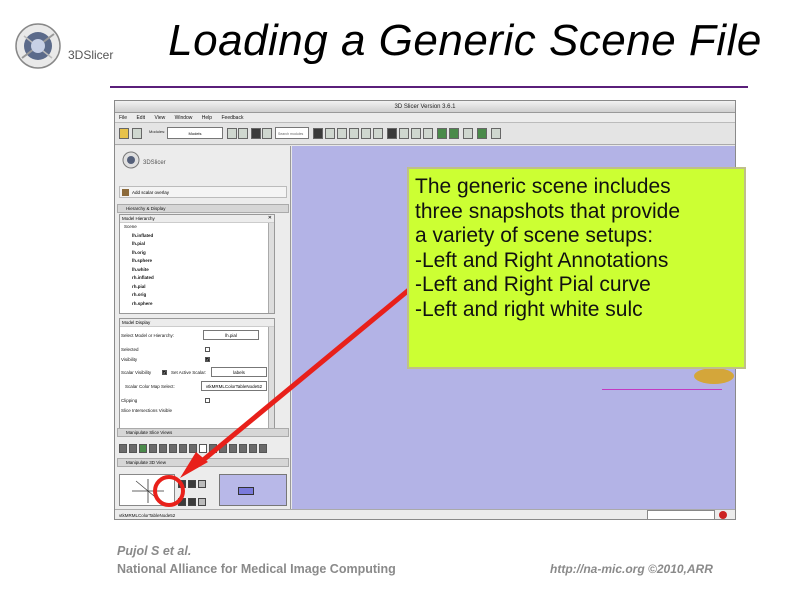  Describe the element at coordinates (496, 133) in the screenshot. I see `capture-icon` at that location.